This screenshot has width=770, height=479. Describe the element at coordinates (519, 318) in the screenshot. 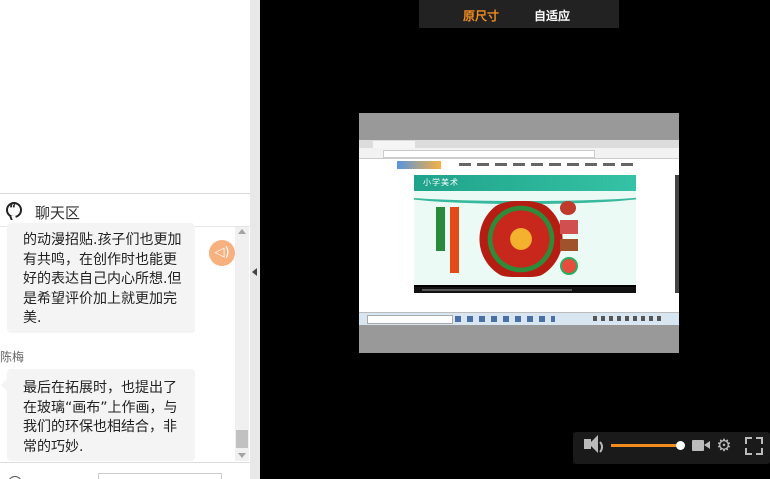

I see `taskbar` at that location.